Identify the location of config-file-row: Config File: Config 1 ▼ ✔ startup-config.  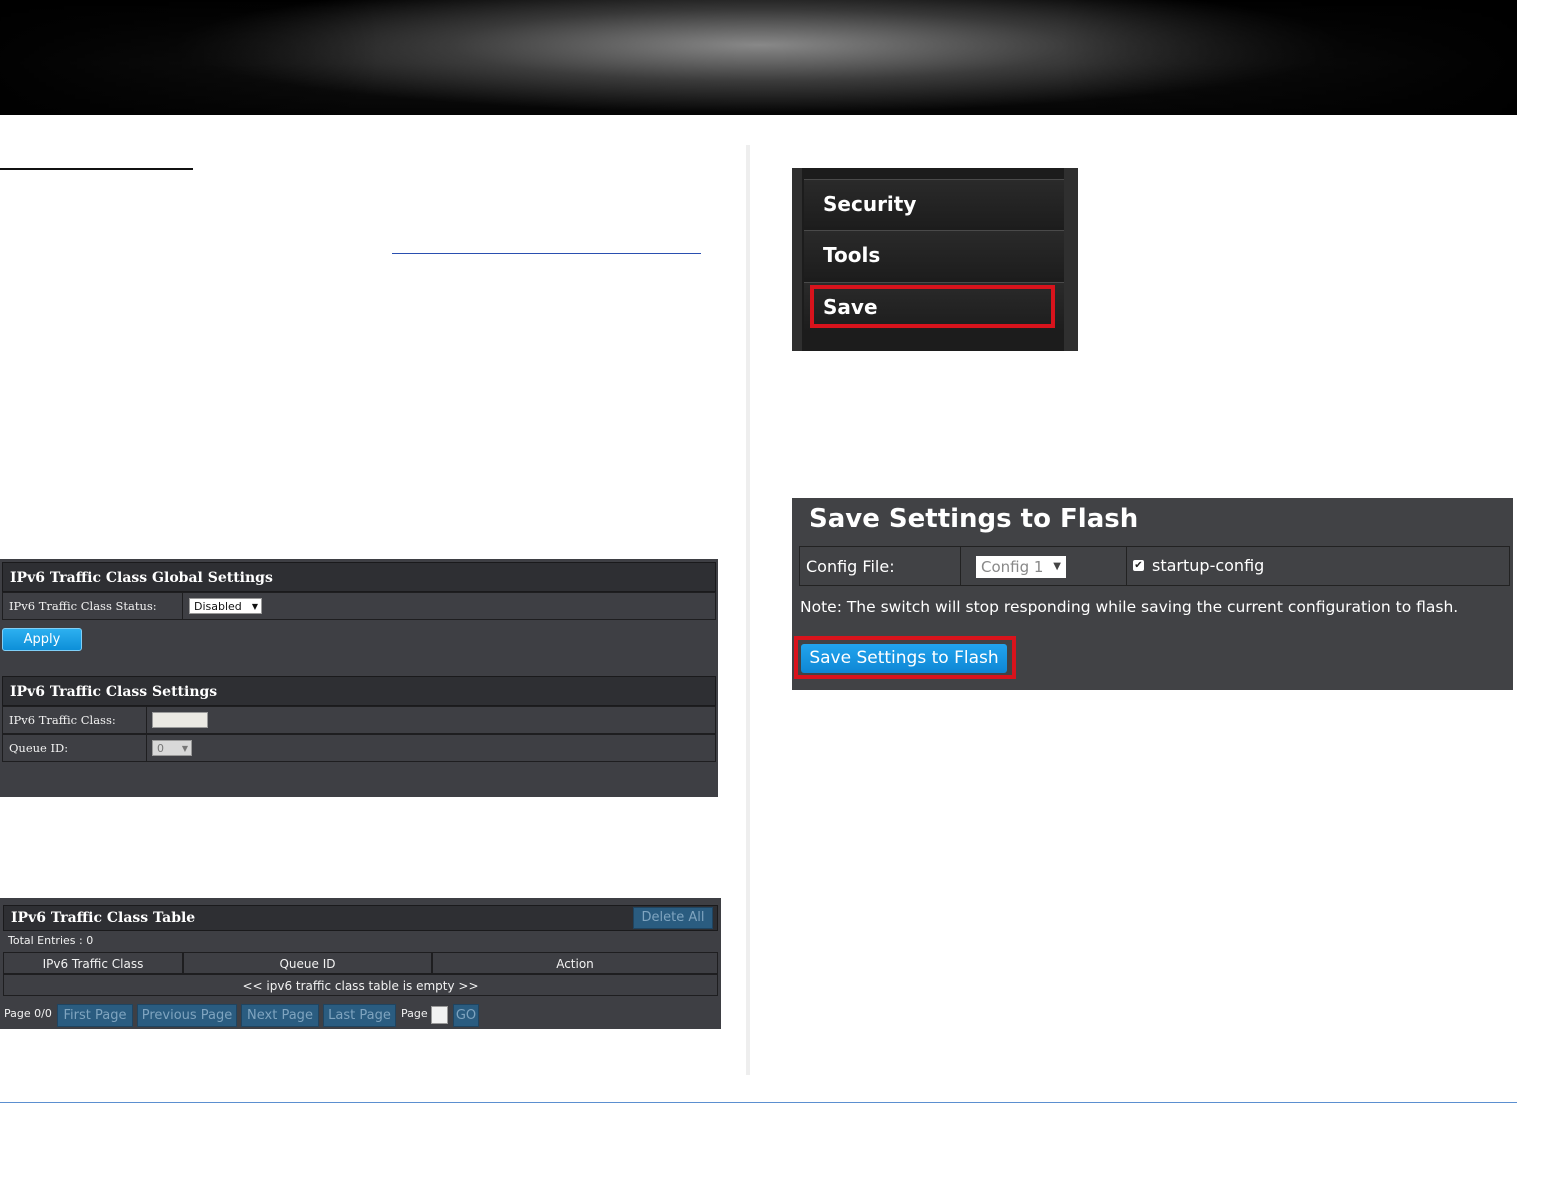
(1154, 566).